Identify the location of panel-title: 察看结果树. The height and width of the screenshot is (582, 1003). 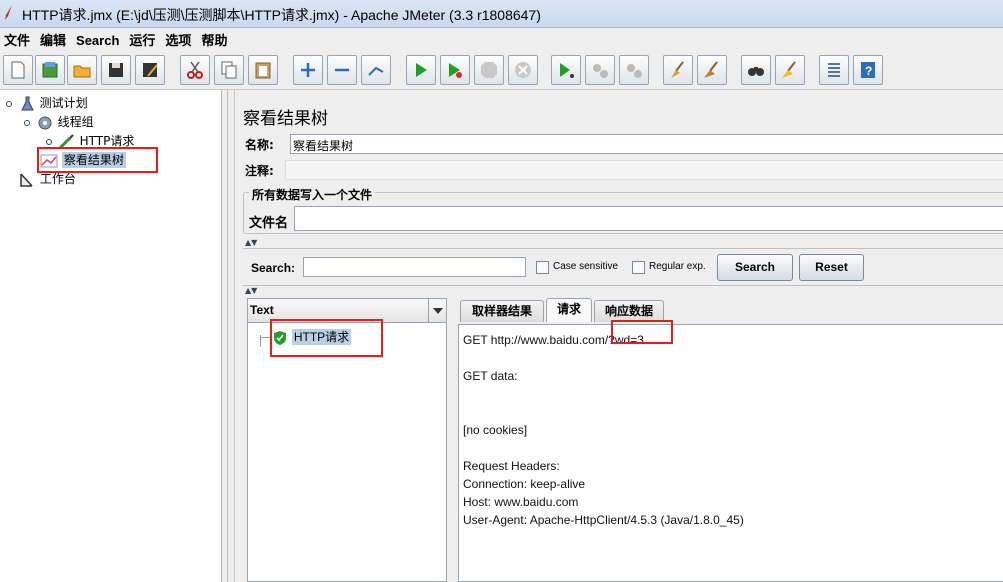
(285, 119).